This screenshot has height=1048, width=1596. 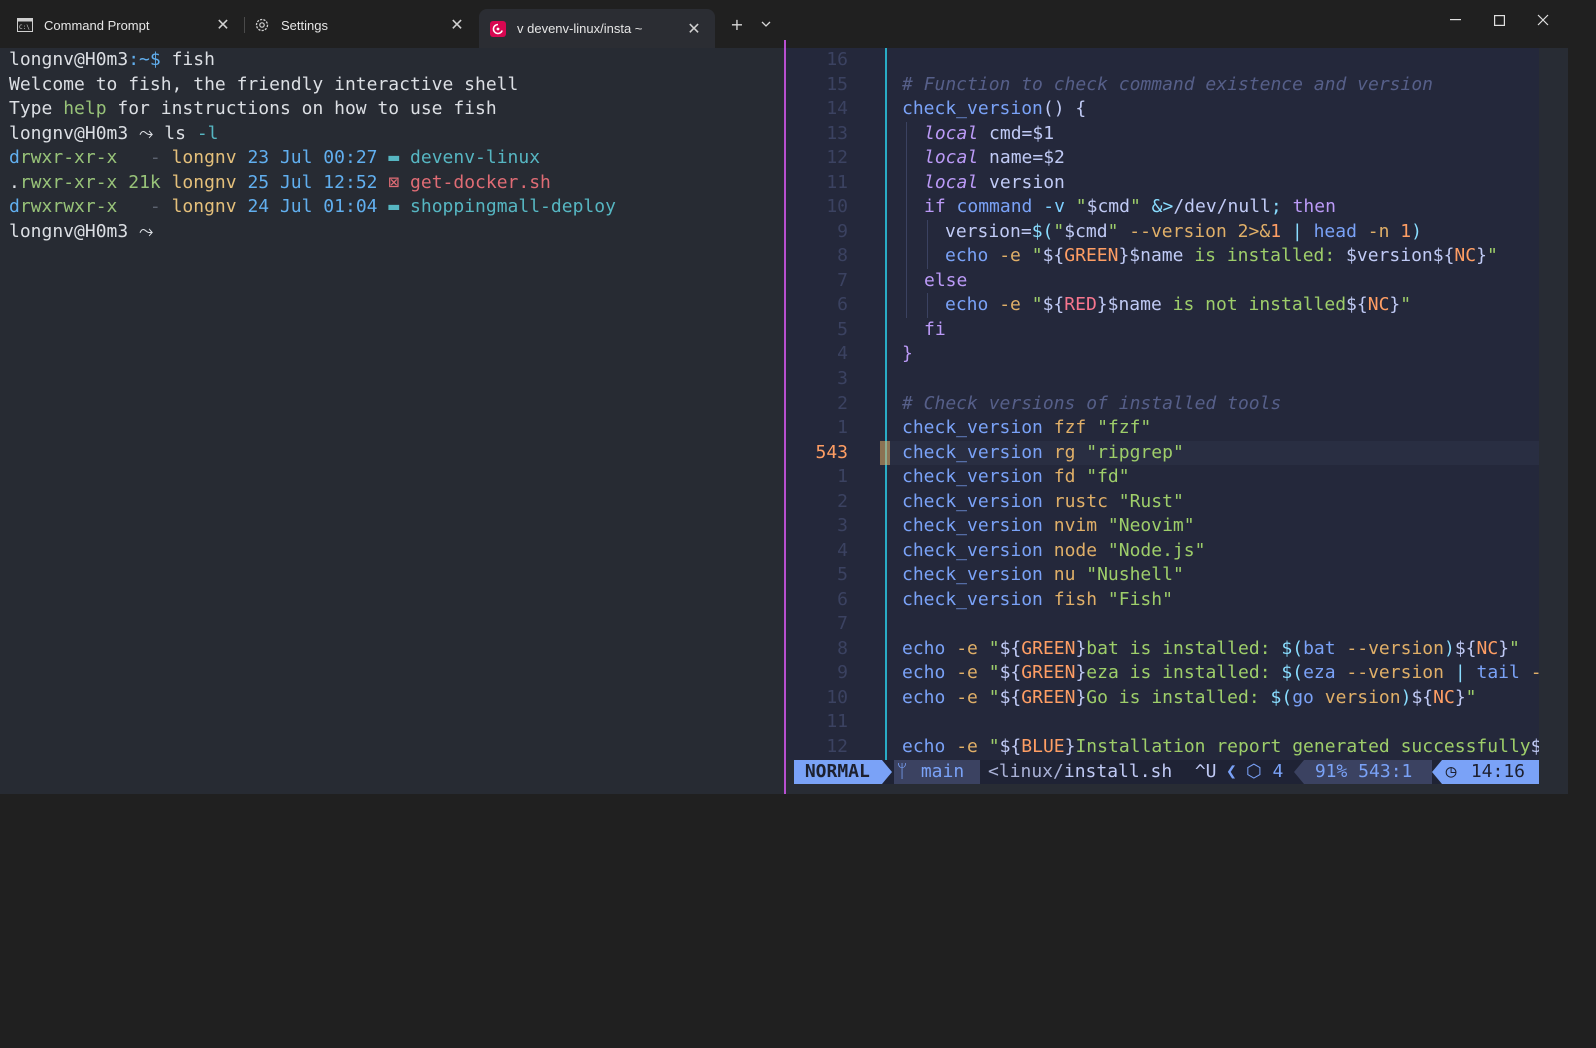 I want to click on close-icon, so click(x=1543, y=20).